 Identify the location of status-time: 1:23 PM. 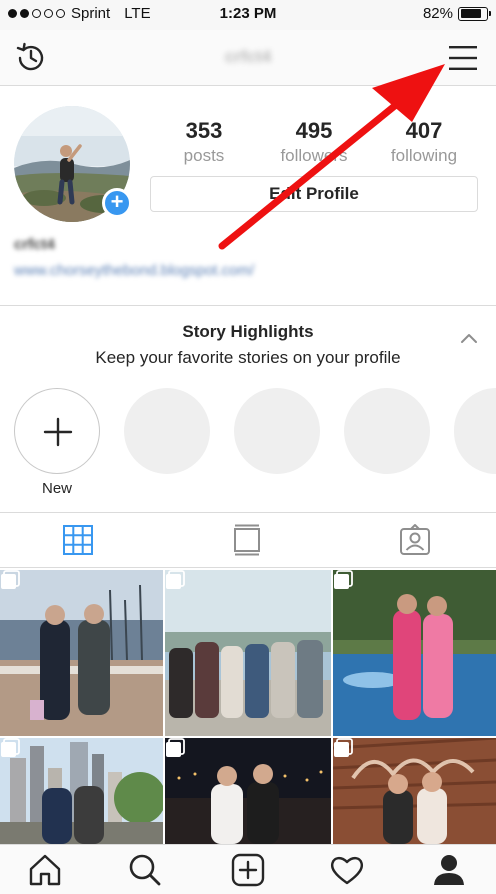
(248, 13).